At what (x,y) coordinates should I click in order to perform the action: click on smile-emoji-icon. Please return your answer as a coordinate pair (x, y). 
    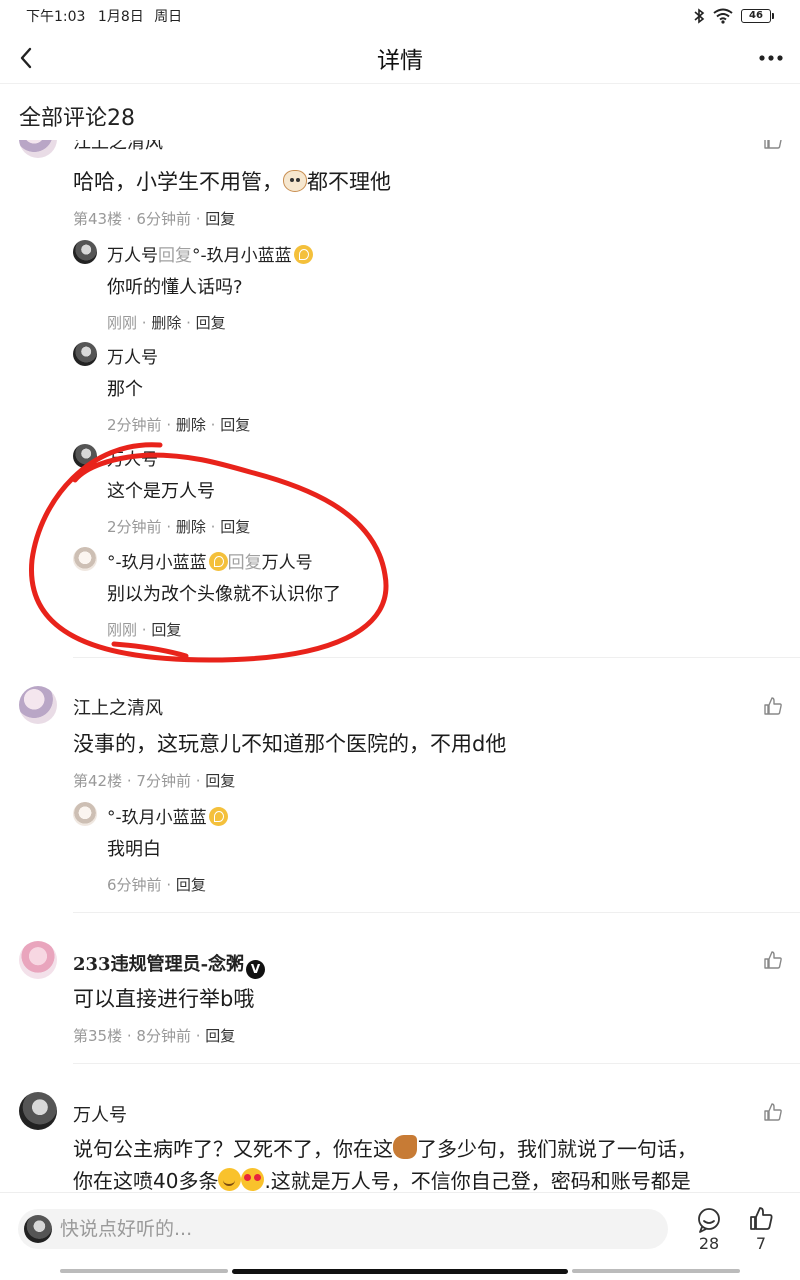
    Looking at the image, I should click on (230, 1179).